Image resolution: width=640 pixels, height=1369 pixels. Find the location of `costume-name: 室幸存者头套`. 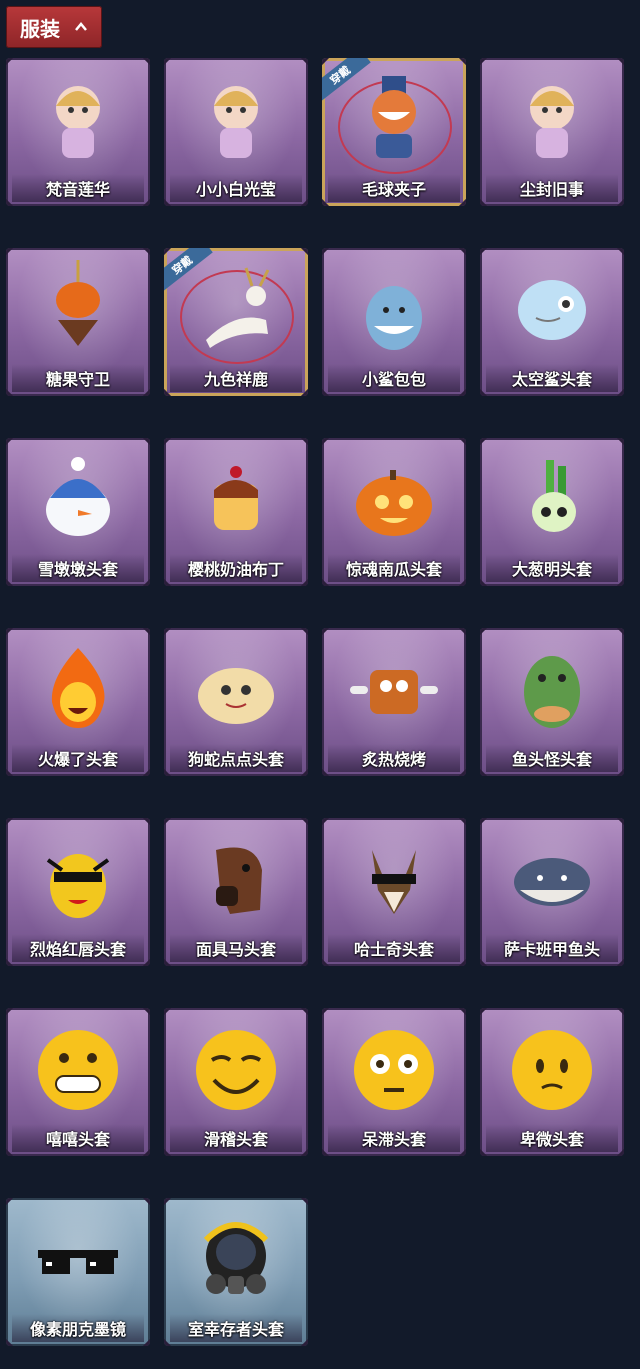

costume-name: 室幸存者头套 is located at coordinates (236, 1328).